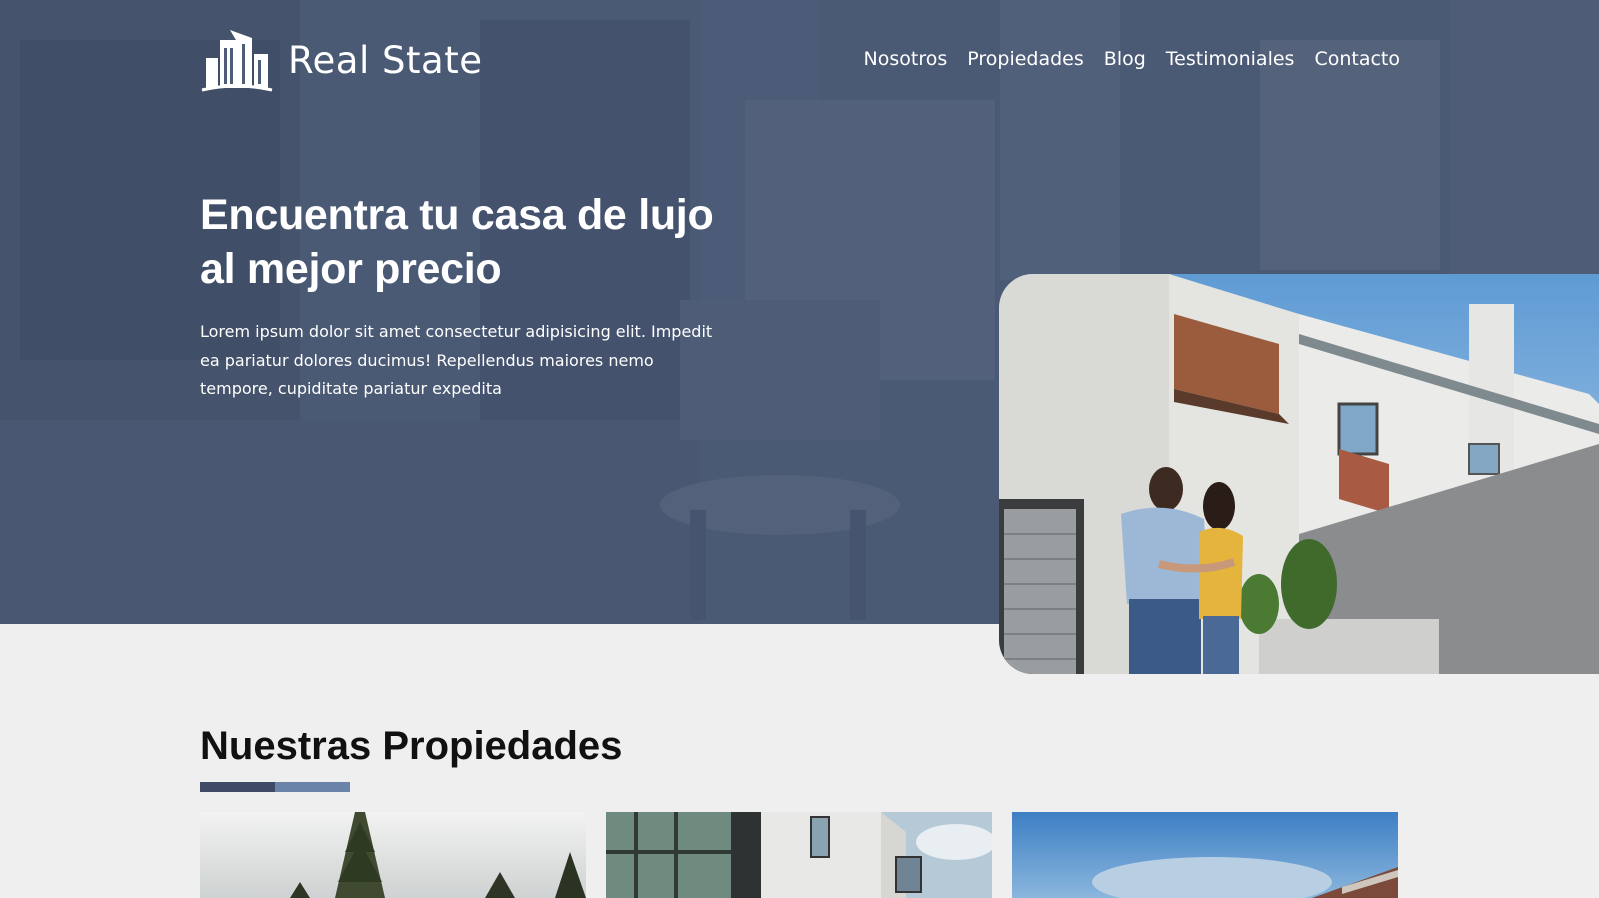 This screenshot has width=1599, height=898. Describe the element at coordinates (906, 59) in the screenshot. I see `nav-item-nosotros: Nosotros` at that location.